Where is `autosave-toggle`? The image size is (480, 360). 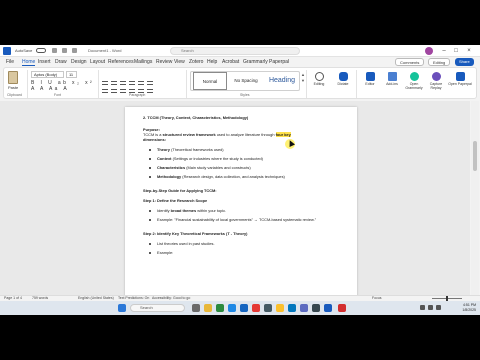
autosave-toggle is located at coordinates (41, 50).